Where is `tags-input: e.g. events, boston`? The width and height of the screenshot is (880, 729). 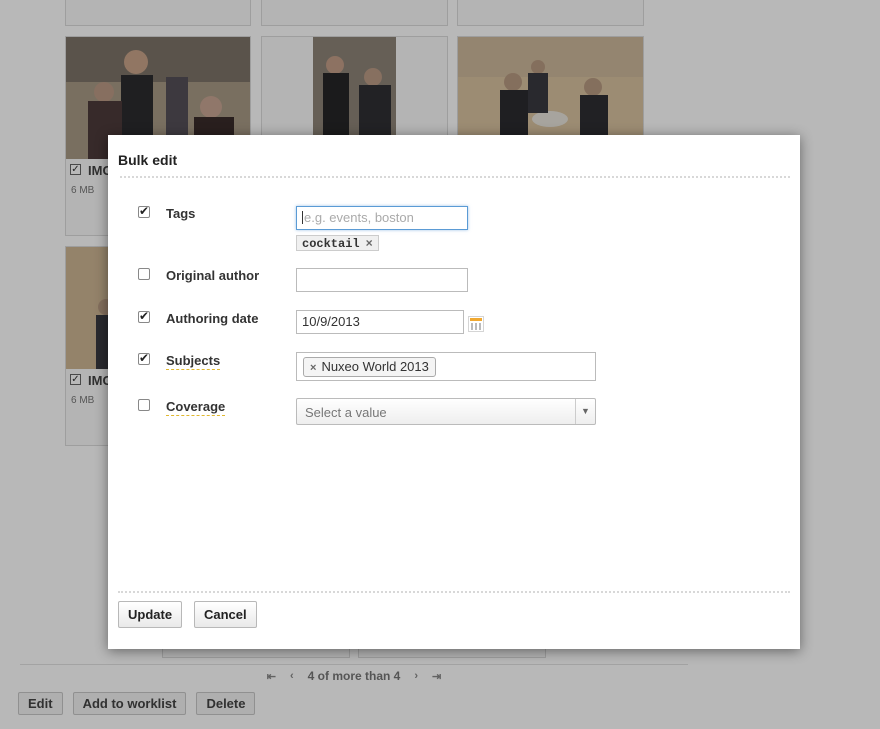
tags-input: e.g. events, boston is located at coordinates (382, 218).